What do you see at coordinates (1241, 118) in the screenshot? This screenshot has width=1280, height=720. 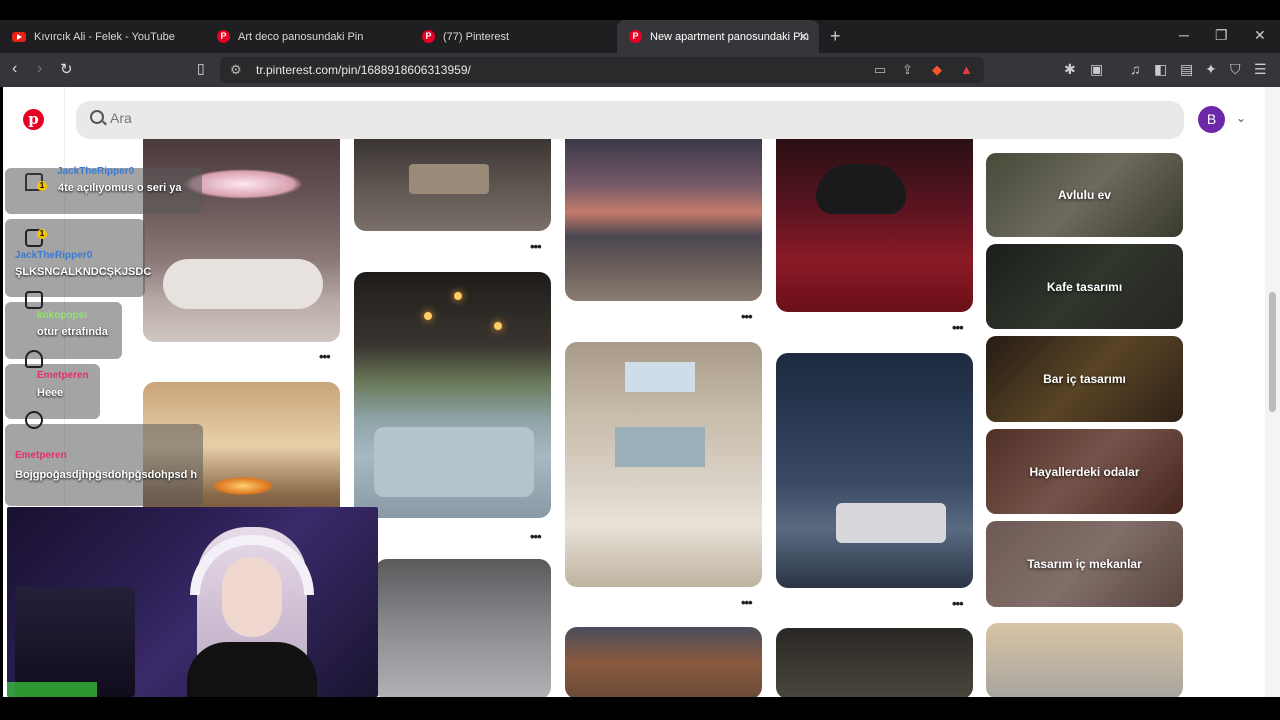 I see `chevron-down-icon: ⌄` at bounding box center [1241, 118].